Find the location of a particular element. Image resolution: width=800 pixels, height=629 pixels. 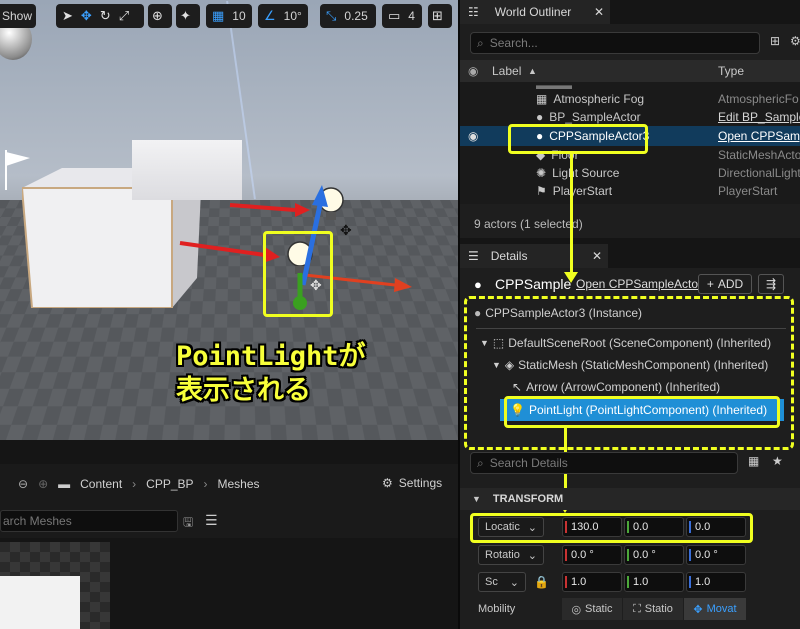

path-content: Content is located at coordinates (101, 484).